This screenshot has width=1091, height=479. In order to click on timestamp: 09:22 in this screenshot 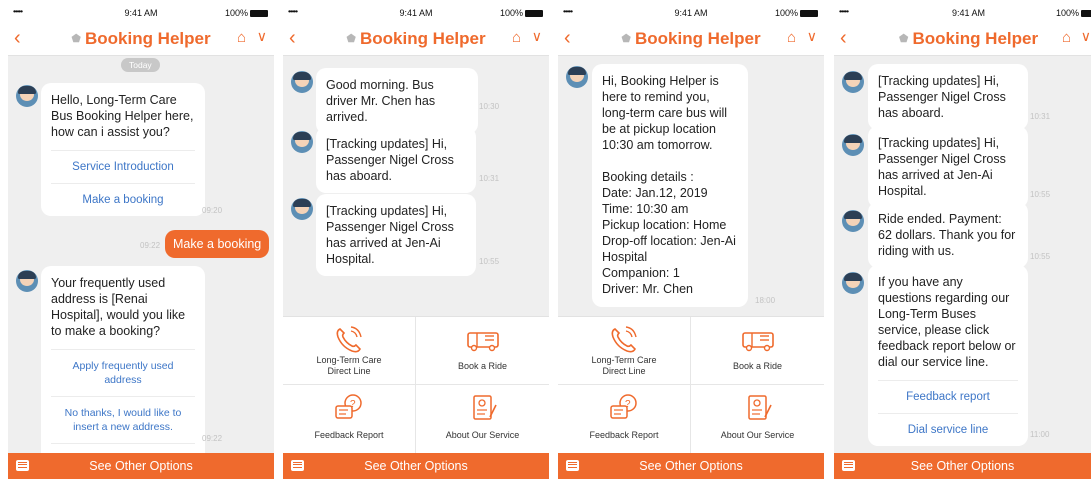, I will do `click(212, 438)`.